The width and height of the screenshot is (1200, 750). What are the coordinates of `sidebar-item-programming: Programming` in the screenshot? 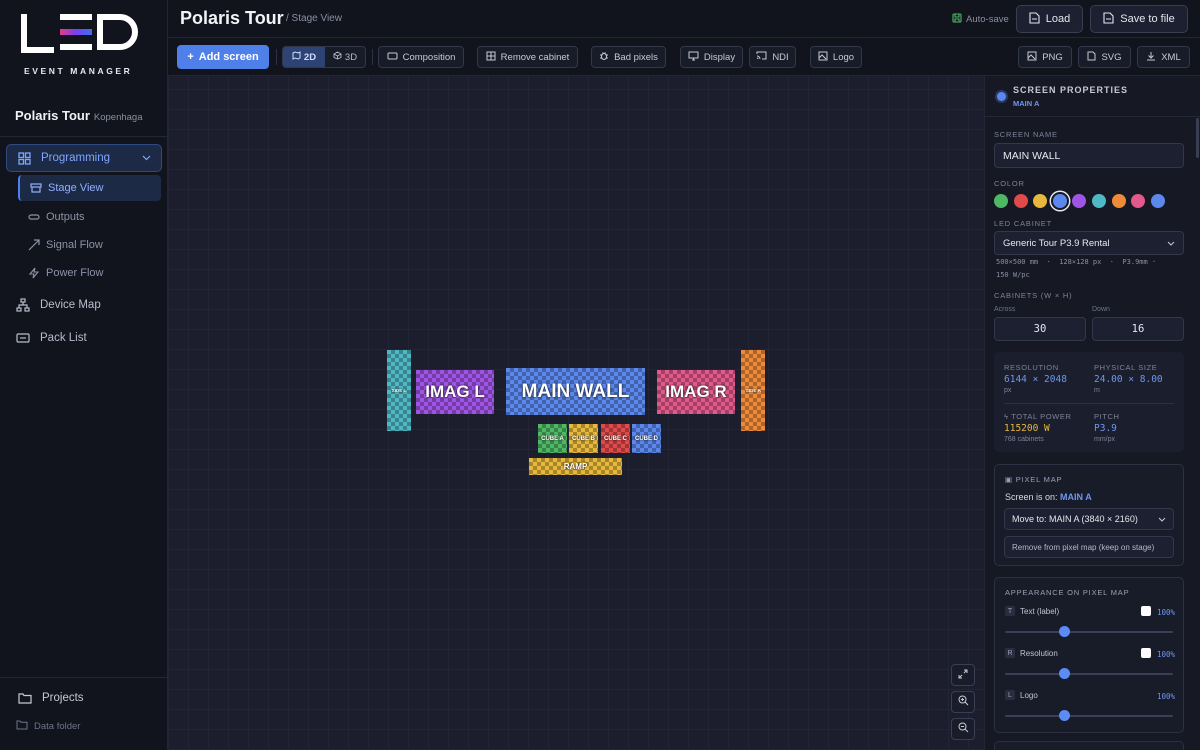 It's located at (84, 158).